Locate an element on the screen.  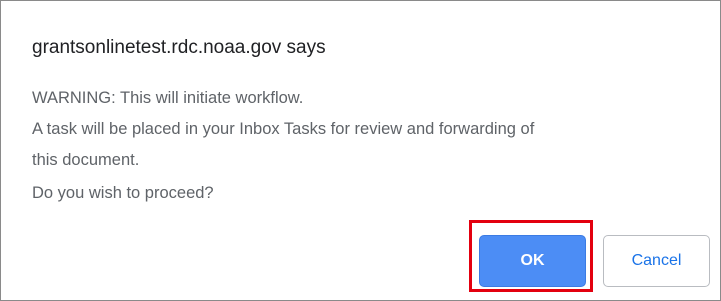
dialog-title: grantsonlinetest.rdc.noaa.gov says is located at coordinates (179, 47).